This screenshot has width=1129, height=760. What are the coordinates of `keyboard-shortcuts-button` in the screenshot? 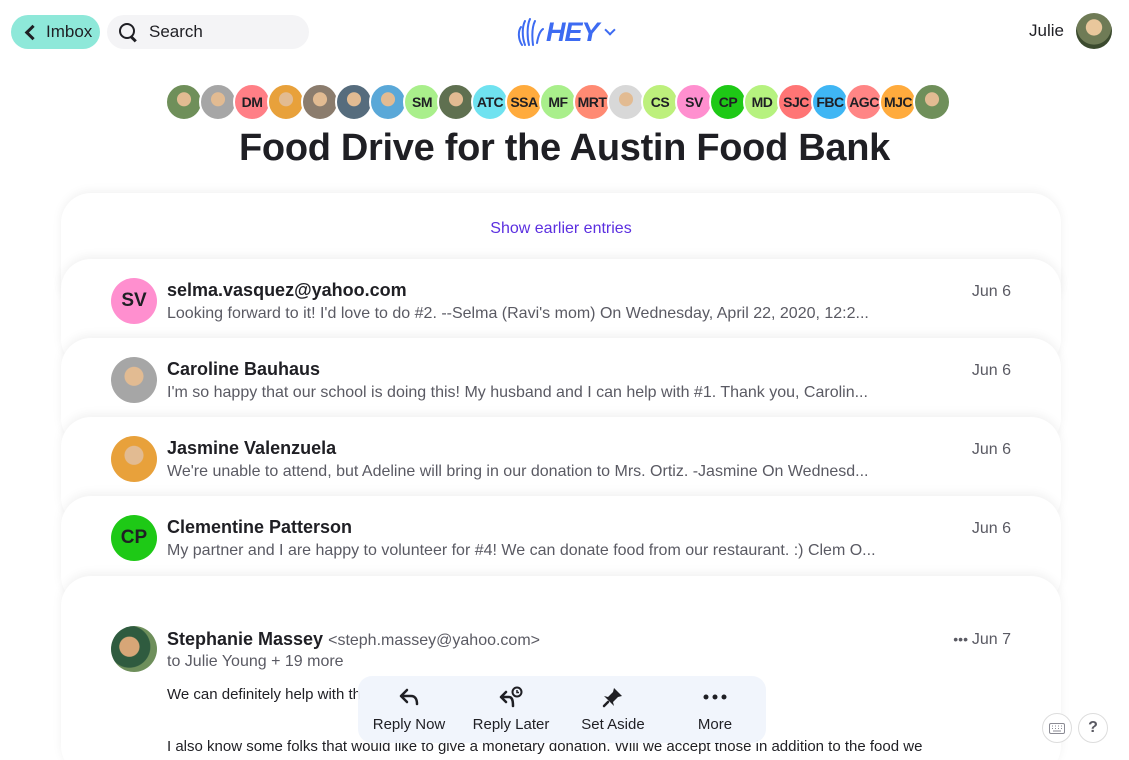 It's located at (1057, 728).